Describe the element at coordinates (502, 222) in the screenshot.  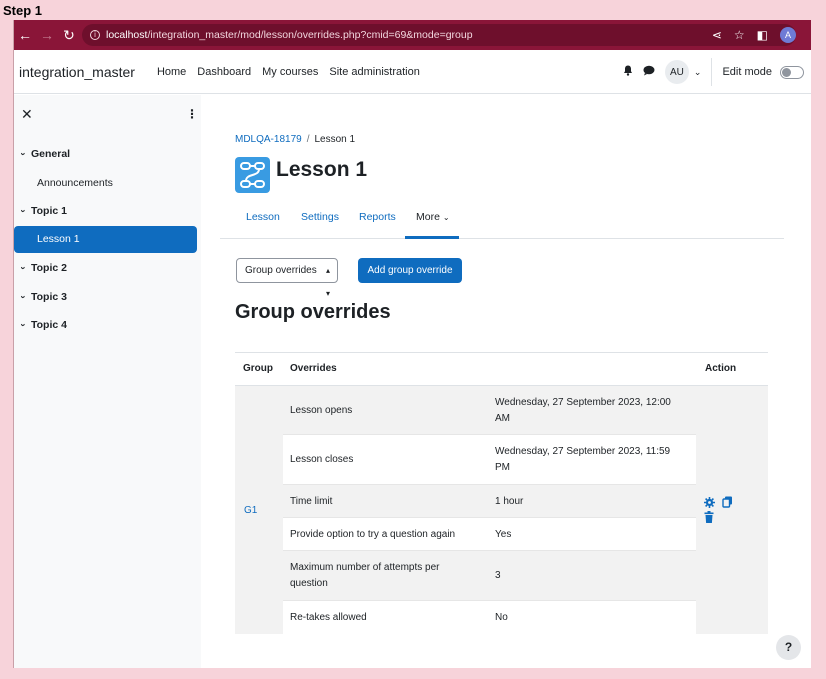
I see `secondary-navigation: Lesson Settings Reports More ⌄` at that location.